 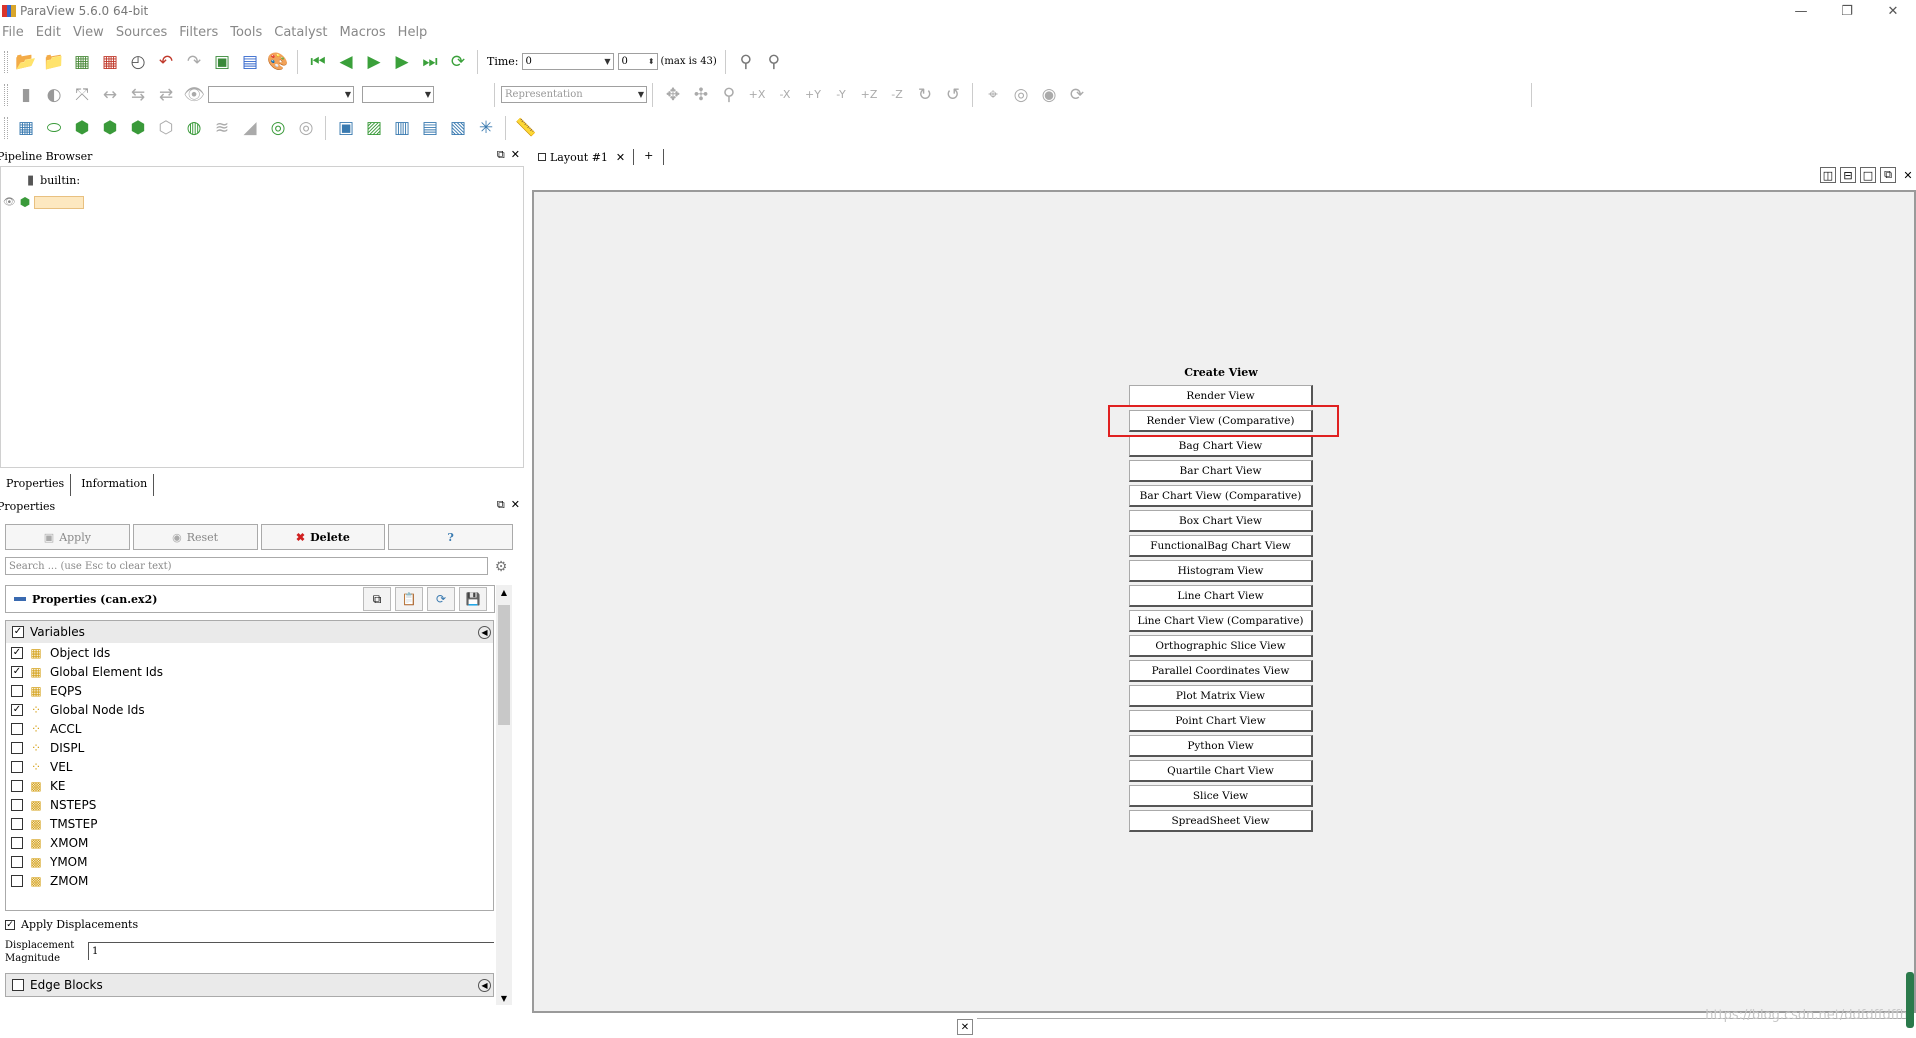 What do you see at coordinates (567, 61) in the screenshot?
I see `time-field: 0 ▼` at bounding box center [567, 61].